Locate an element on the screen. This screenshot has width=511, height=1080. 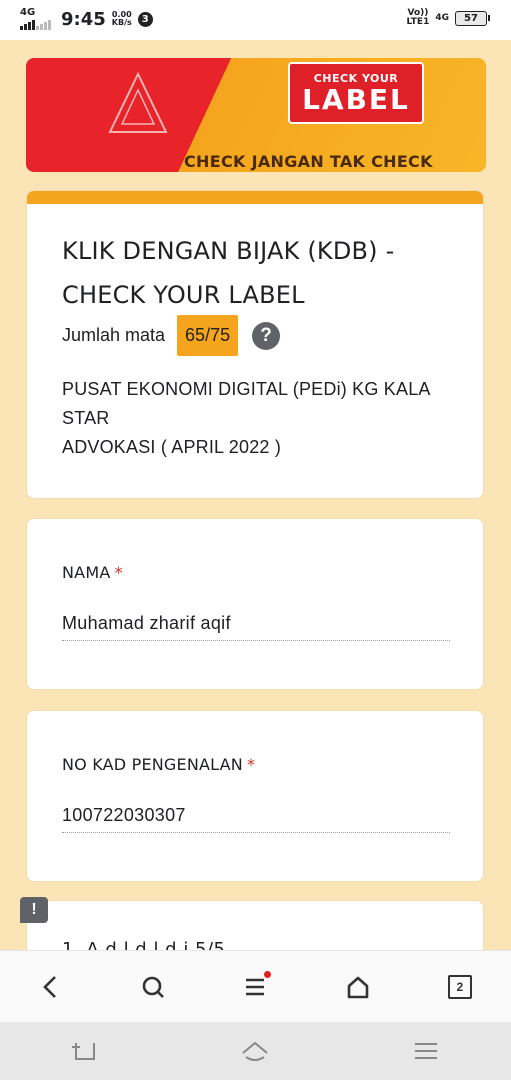
score-row: Jumlah mata 65/75 ? is located at coordinates (171, 335).